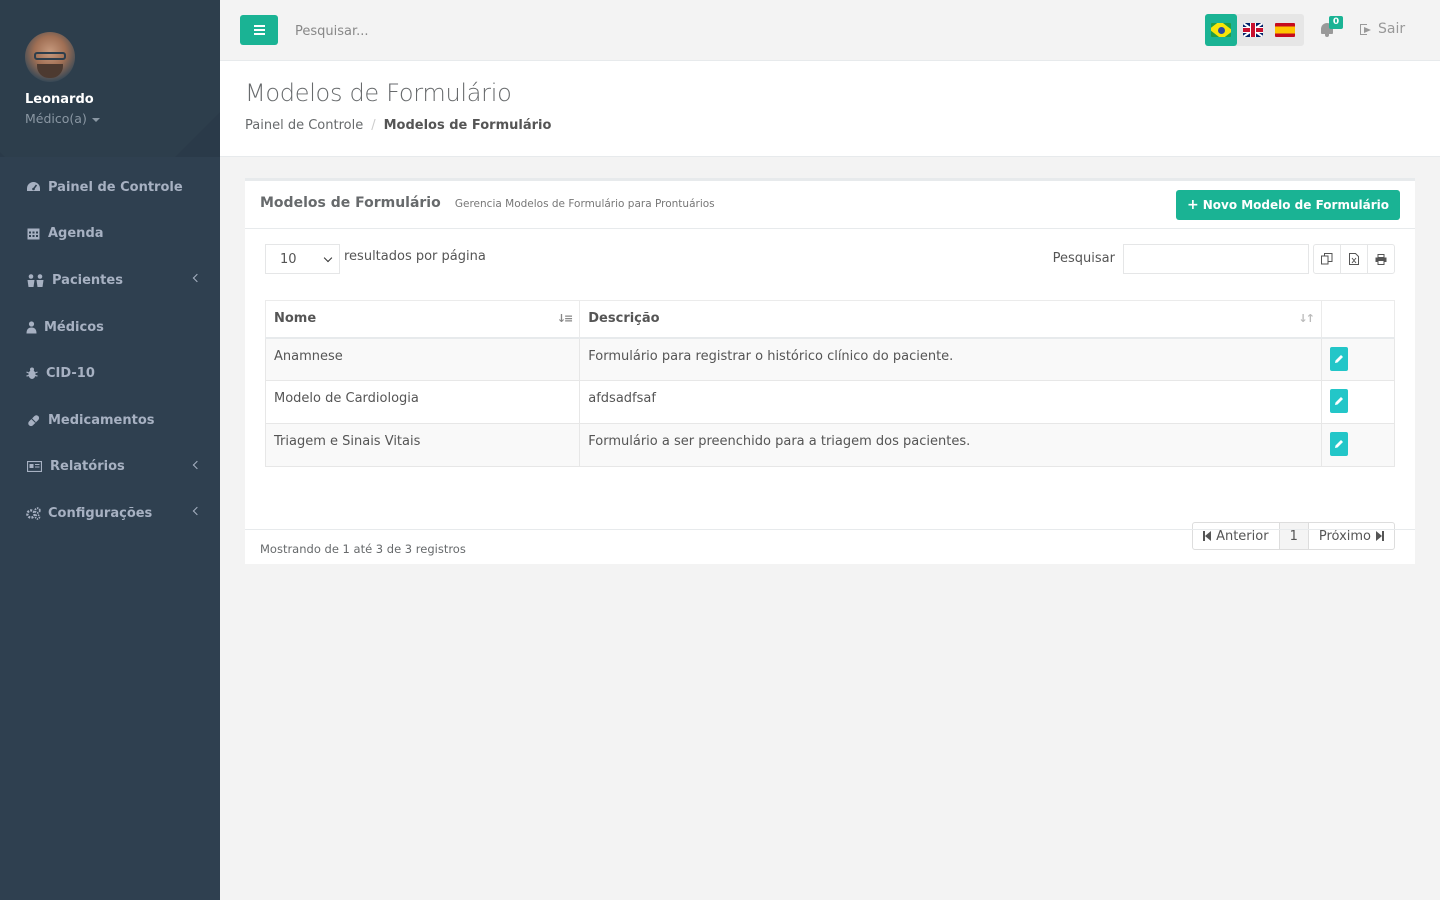 This screenshot has width=1440, height=900. I want to click on logout-label: Sair, so click(1392, 29).